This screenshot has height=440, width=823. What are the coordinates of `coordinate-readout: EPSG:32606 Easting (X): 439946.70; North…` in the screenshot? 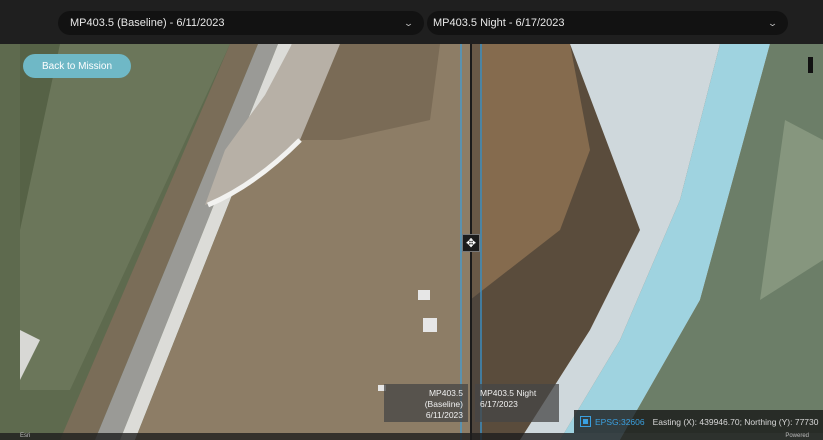 It's located at (698, 421).